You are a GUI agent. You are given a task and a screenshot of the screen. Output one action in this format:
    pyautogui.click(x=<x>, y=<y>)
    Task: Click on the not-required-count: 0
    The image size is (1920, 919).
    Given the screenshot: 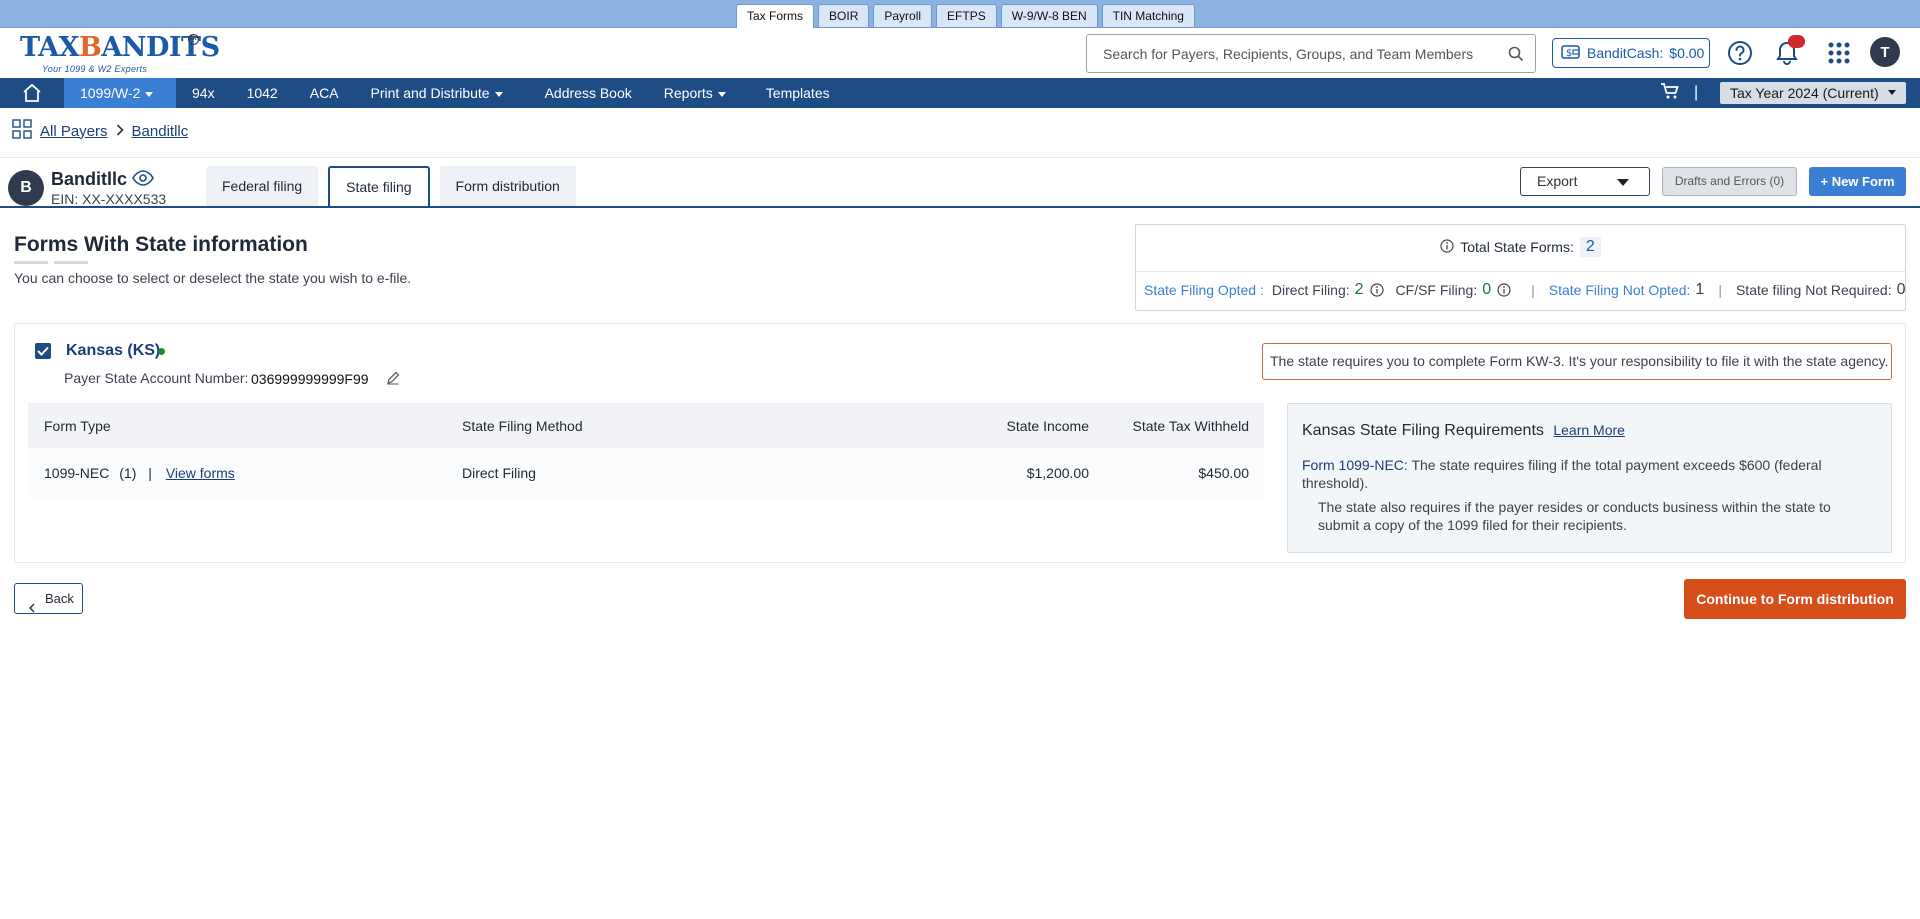 What is the action you would take?
    pyautogui.click(x=1901, y=289)
    